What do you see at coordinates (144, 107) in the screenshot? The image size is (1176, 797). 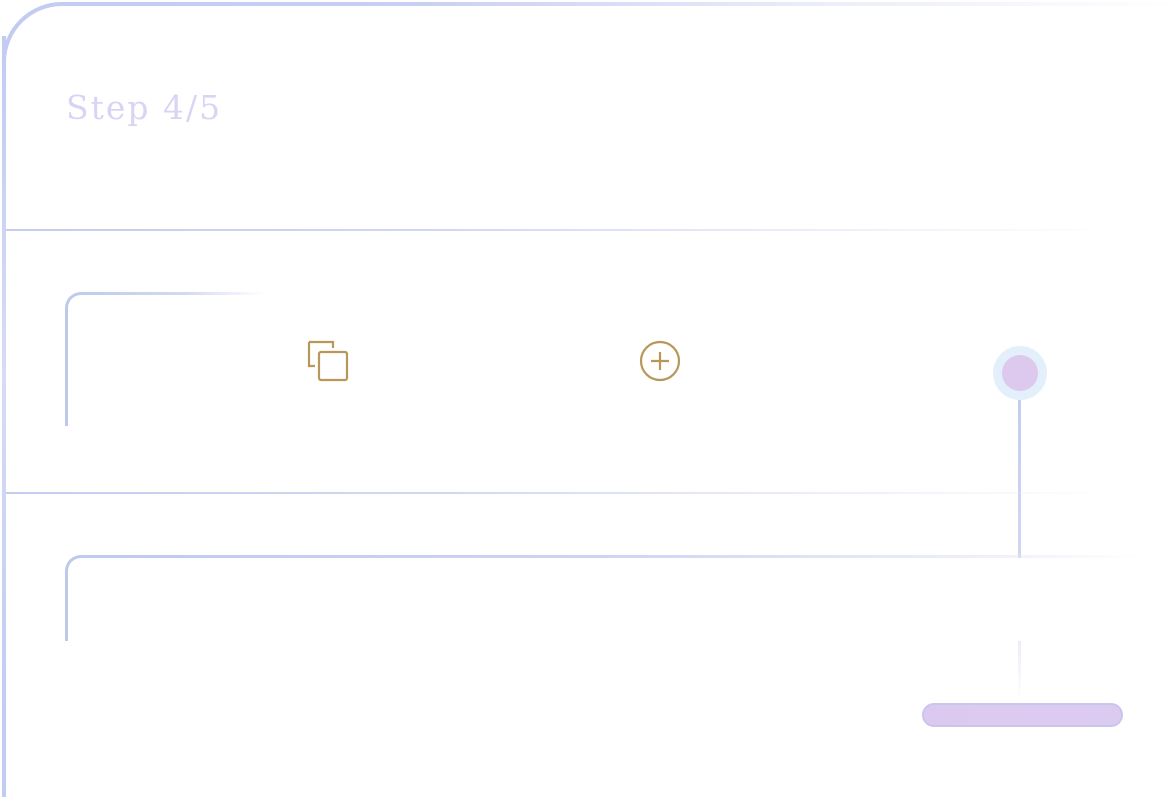 I see `step-indicator: Step 4/5` at bounding box center [144, 107].